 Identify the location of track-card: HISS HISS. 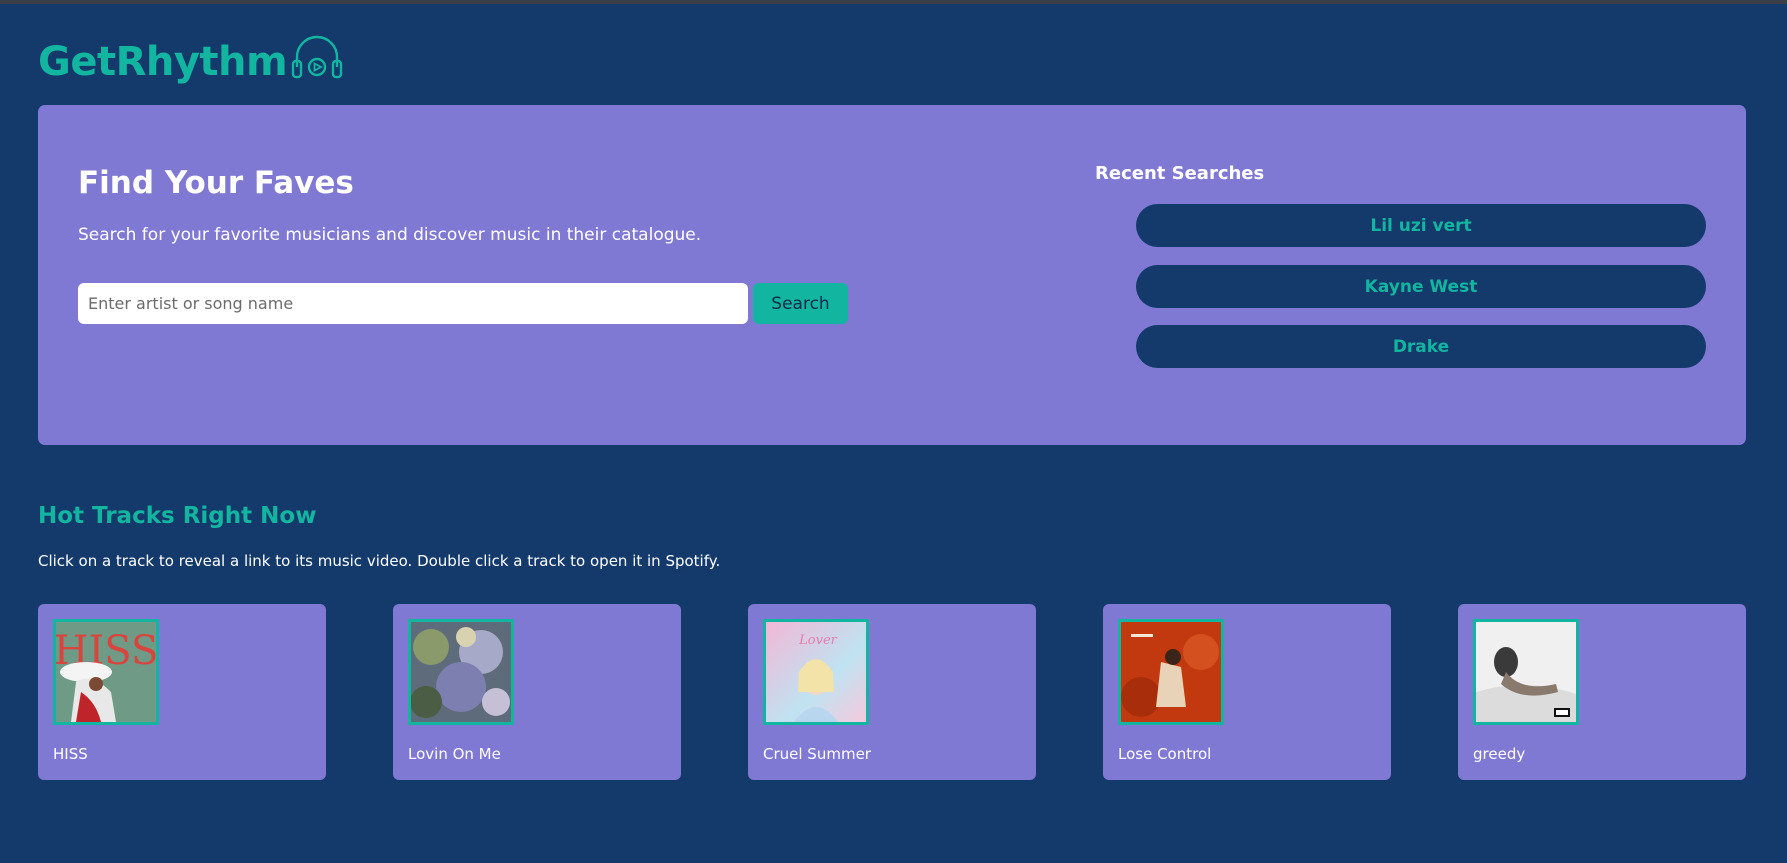
(182, 692).